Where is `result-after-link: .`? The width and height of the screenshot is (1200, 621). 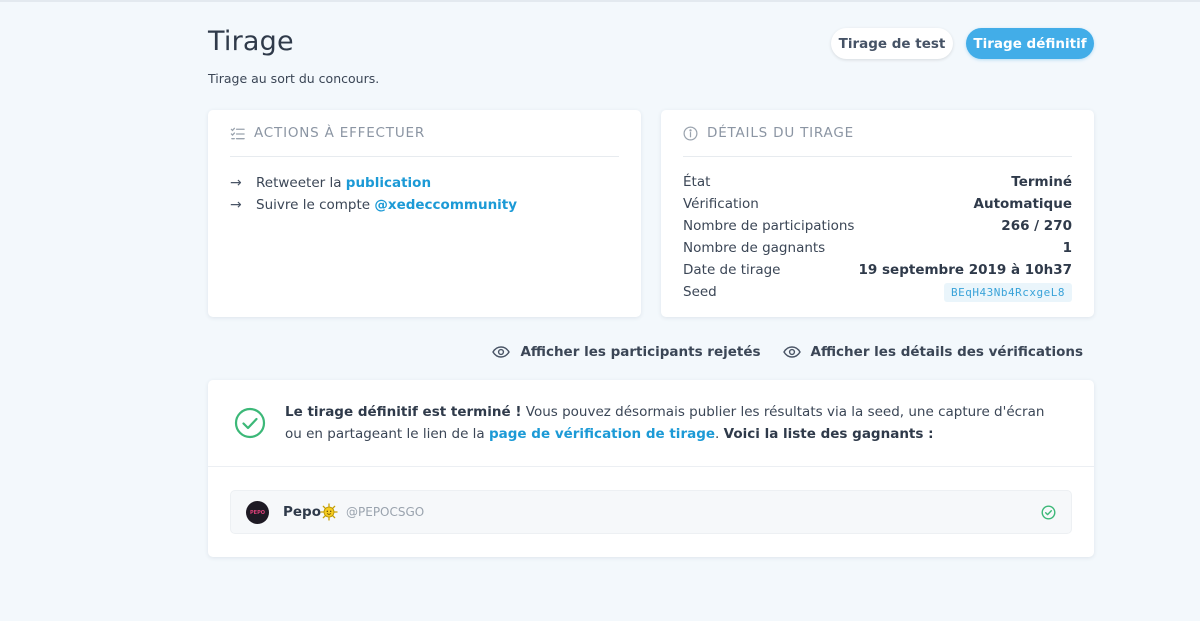 result-after-link: . is located at coordinates (719, 434).